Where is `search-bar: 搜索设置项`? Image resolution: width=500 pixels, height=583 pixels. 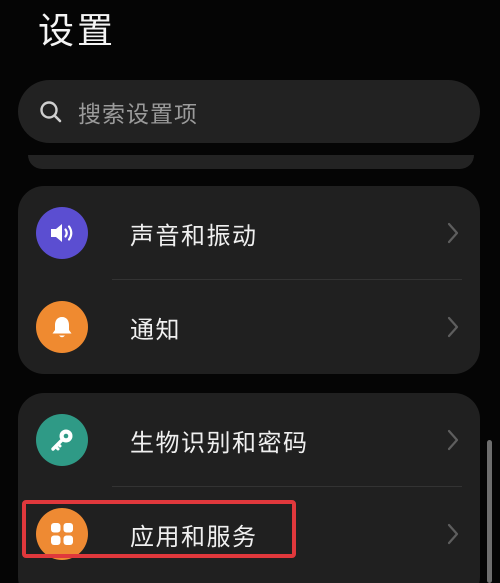
search-bar: 搜索设置项 is located at coordinates (249, 111).